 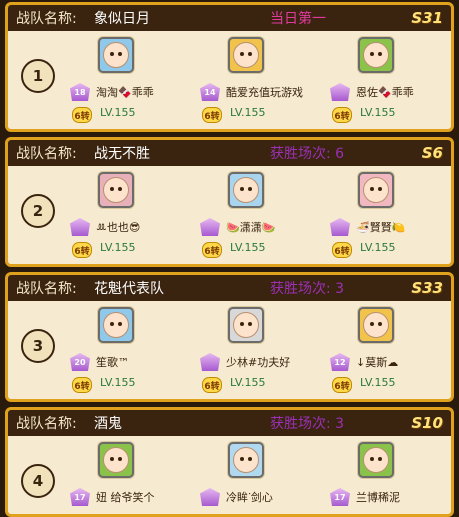 I want to click on team-header: 战队名称: 象似日月 当日第一 S31, so click(x=229, y=18).